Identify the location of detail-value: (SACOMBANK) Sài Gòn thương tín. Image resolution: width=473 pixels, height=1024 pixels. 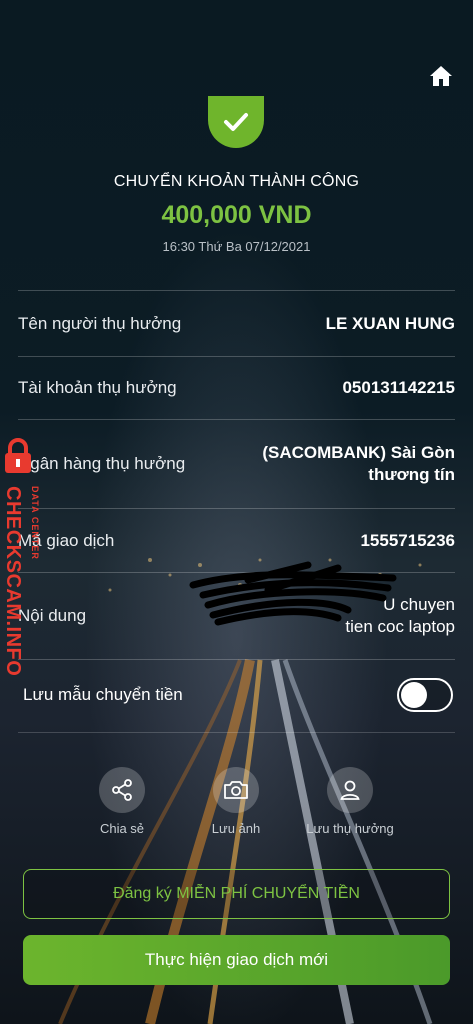
(358, 464).